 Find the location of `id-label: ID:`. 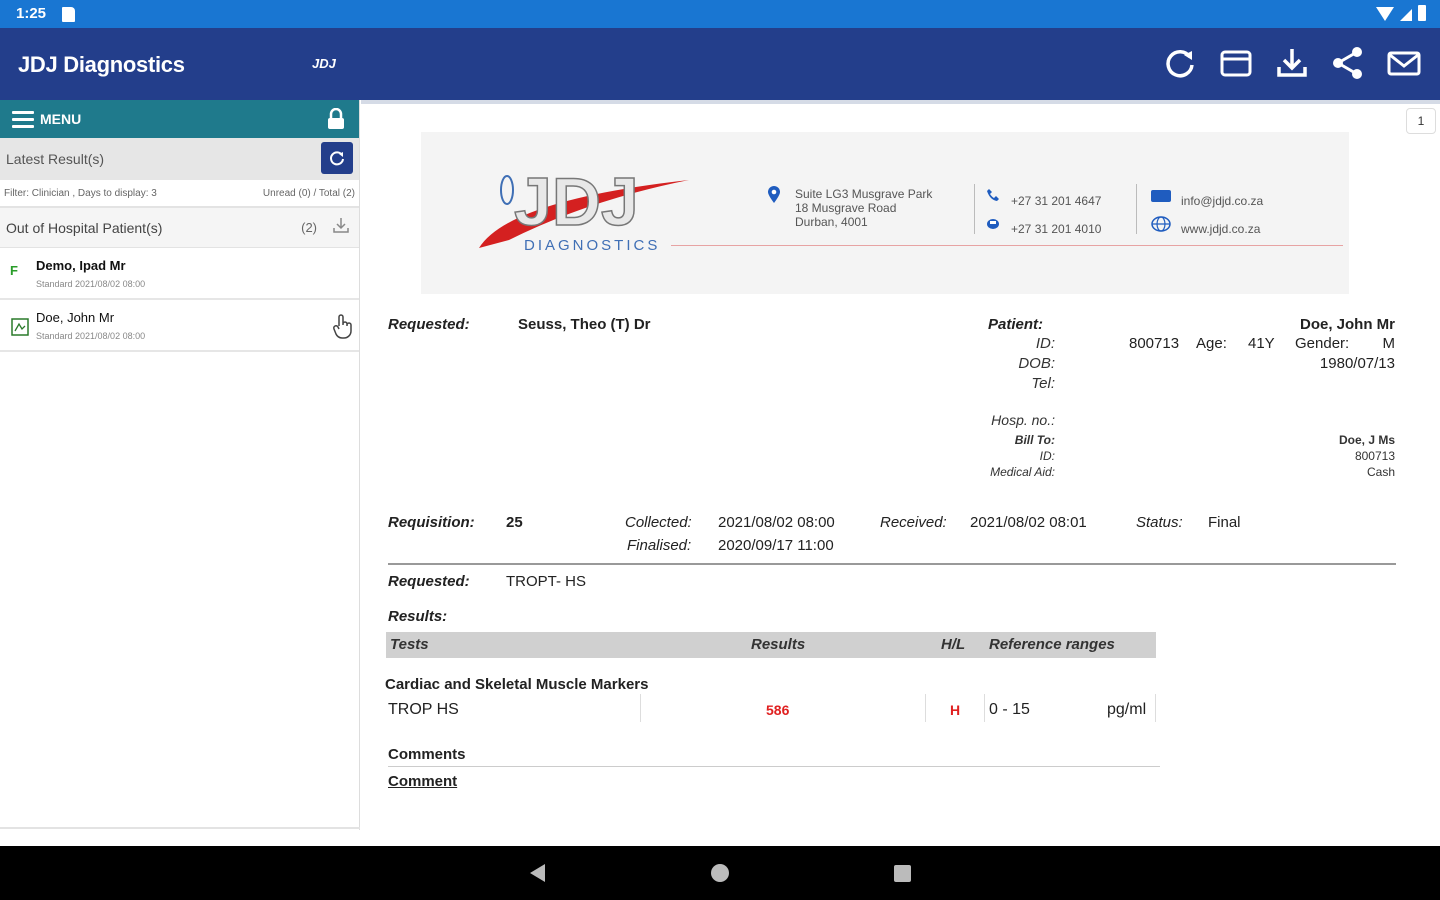

id-label: ID: is located at coordinates (1045, 343).